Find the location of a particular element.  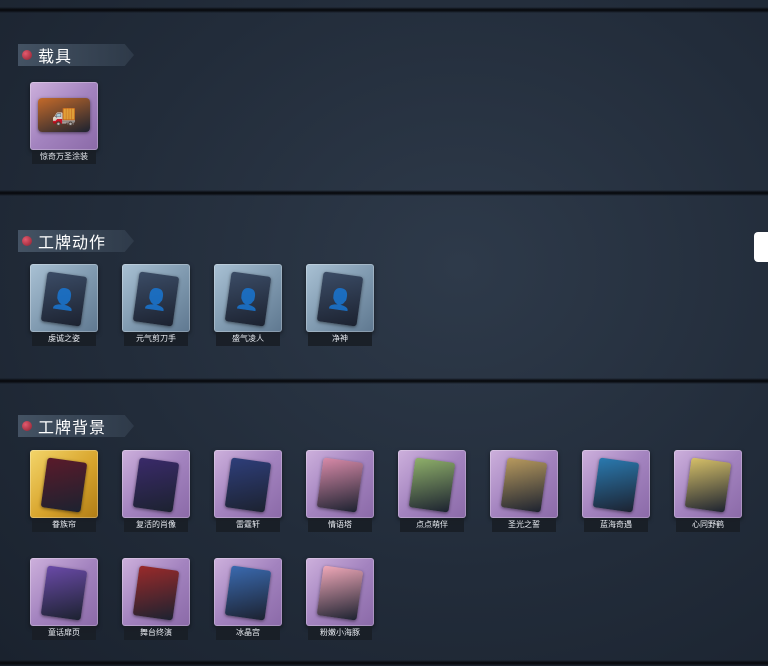

holy-light-card-icon is located at coordinates (524, 485).